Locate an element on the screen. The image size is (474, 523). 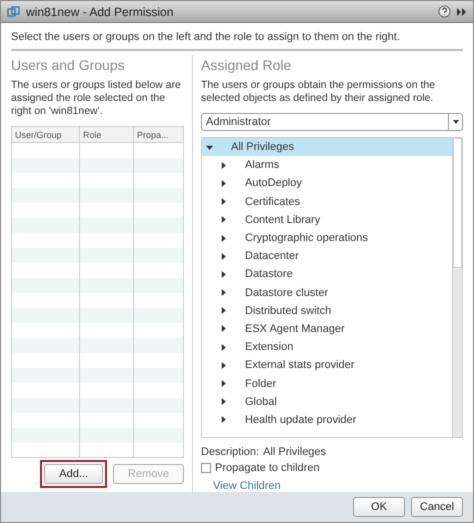
ok-button: OK is located at coordinates (379, 507).